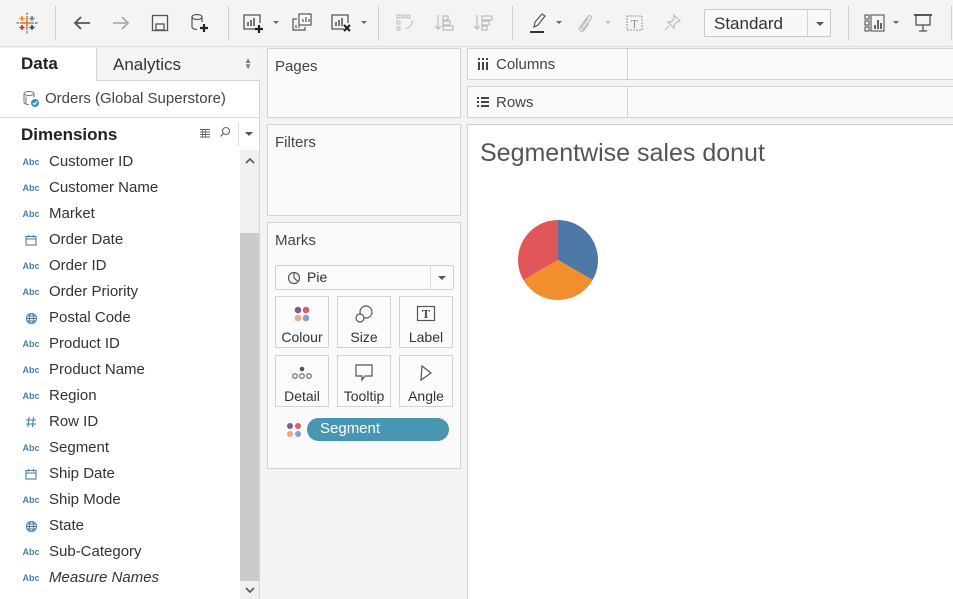  Describe the element at coordinates (807, 23) in the screenshot. I see `fit-select-divider` at that location.